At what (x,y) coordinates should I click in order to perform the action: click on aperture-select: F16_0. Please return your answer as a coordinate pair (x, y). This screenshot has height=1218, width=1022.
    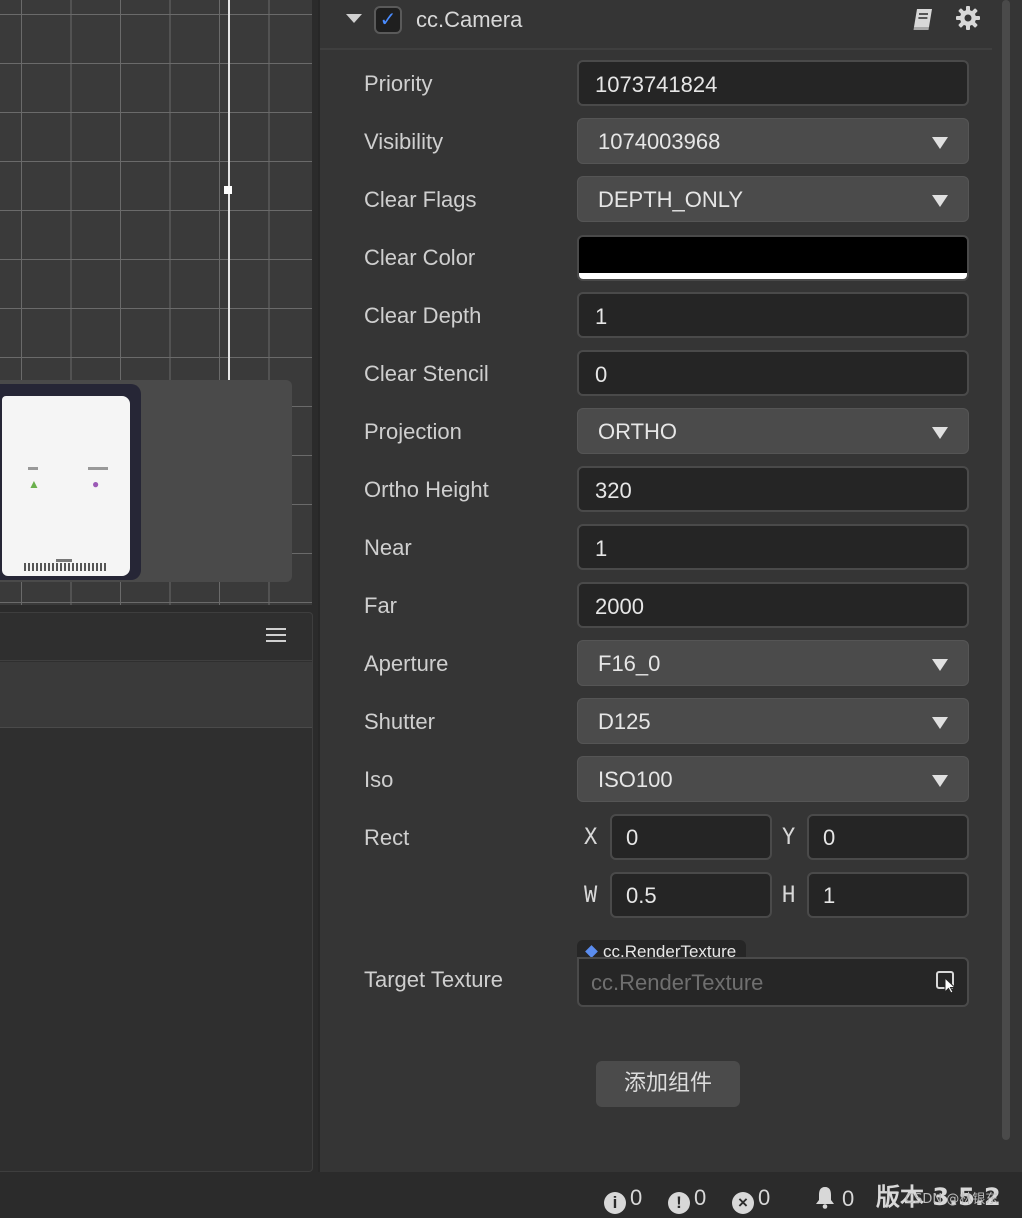
    Looking at the image, I should click on (773, 663).